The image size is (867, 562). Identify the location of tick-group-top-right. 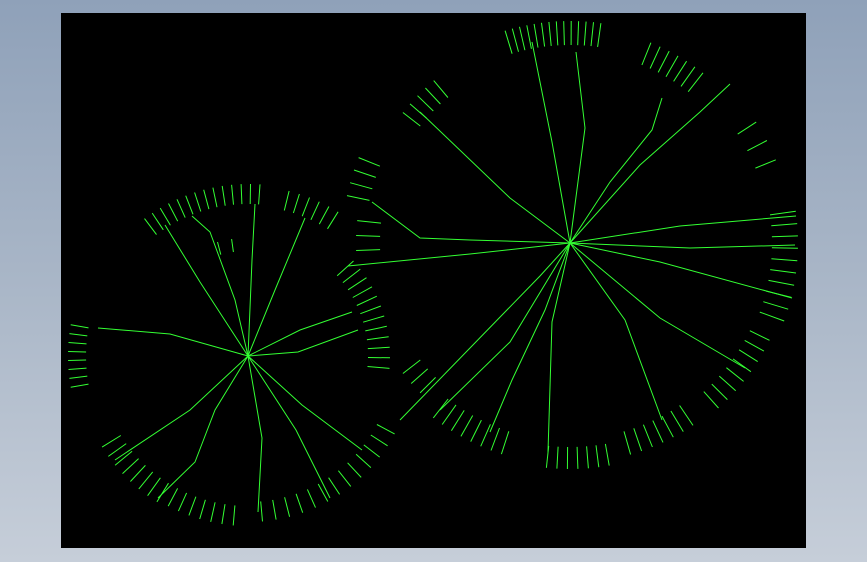
(672, 67).